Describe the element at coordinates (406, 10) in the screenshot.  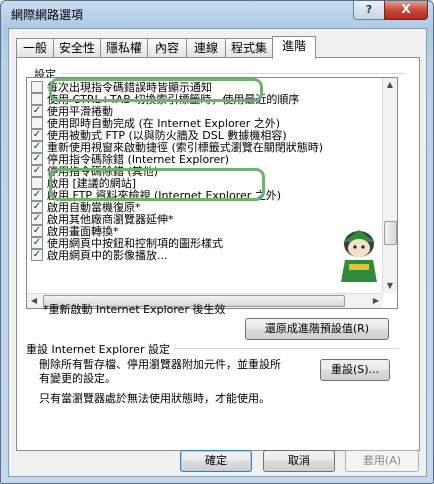
I see `close-button: X` at that location.